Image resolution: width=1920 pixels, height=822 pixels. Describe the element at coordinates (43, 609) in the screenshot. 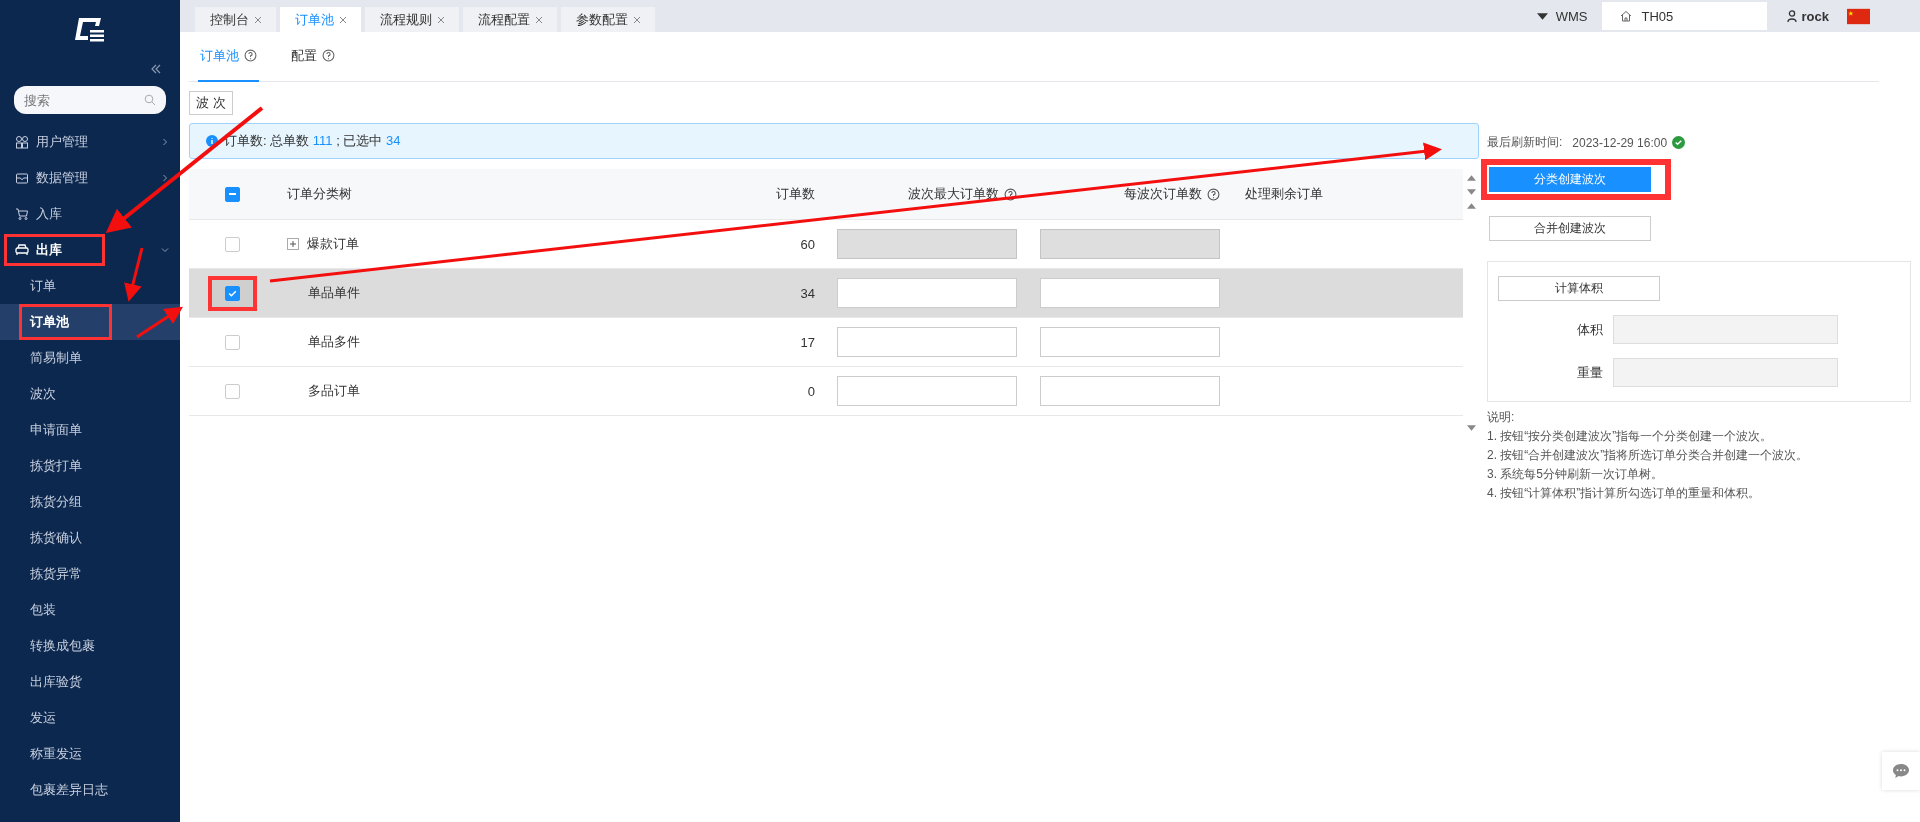

I see `submenu-label: 包装` at that location.